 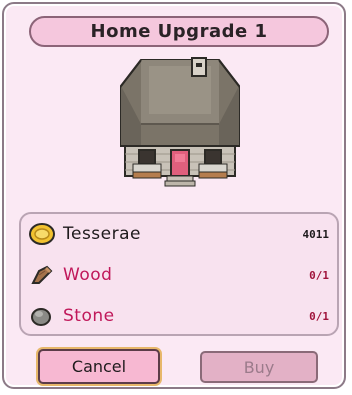 I want to click on list-item-tesserae: Tesserae 4011, so click(x=179, y=234).